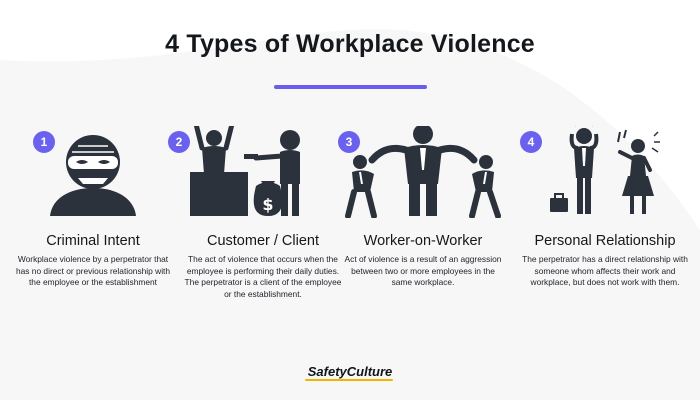 The image size is (700, 400). What do you see at coordinates (350, 44) in the screenshot?
I see `page-title: 4 Types of Workplace Violence` at bounding box center [350, 44].